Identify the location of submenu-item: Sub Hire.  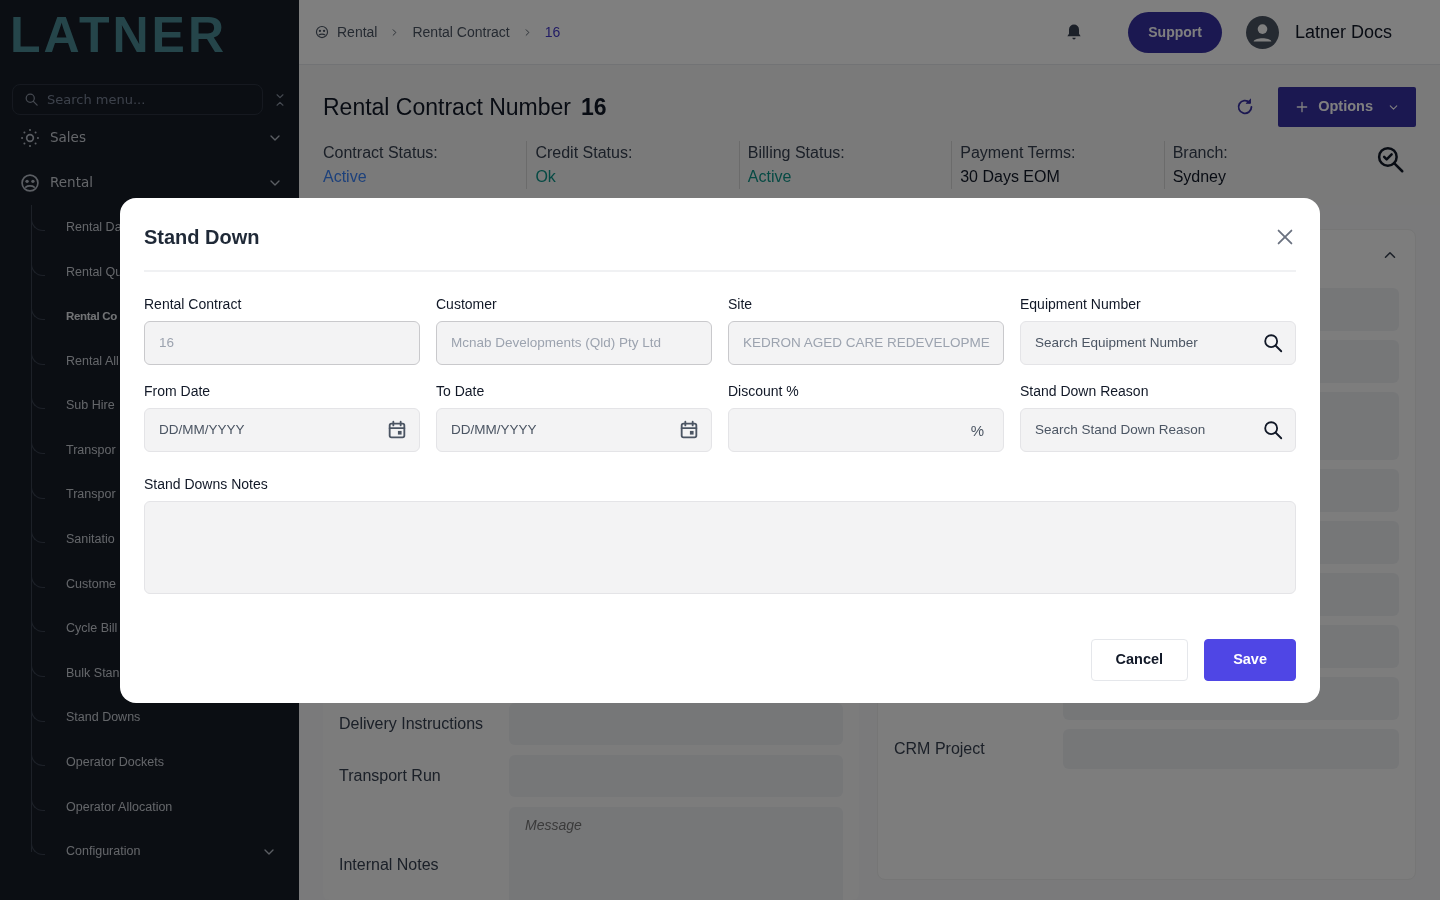
(90, 406).